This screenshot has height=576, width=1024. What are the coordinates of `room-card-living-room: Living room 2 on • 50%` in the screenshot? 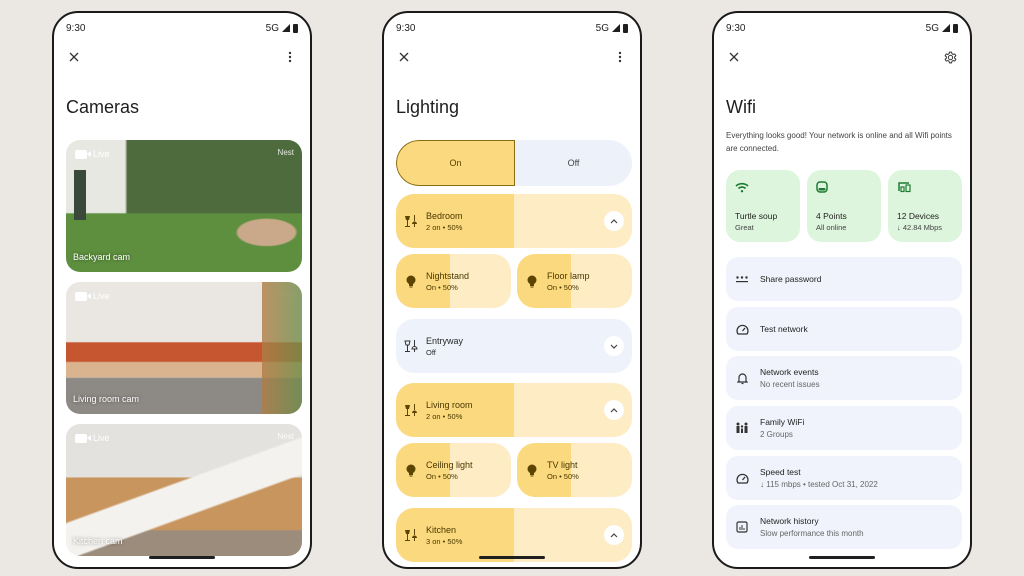 It's located at (514, 410).